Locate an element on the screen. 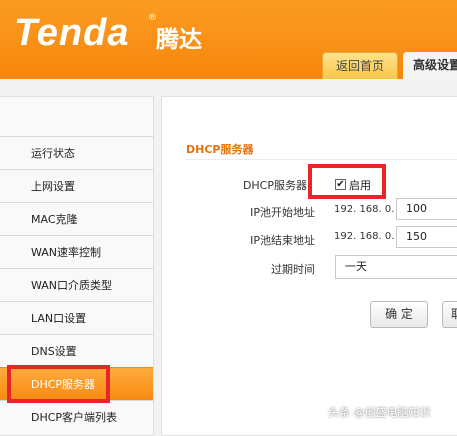  watermark: 头条 @创盛电脑知识 is located at coordinates (379, 412).